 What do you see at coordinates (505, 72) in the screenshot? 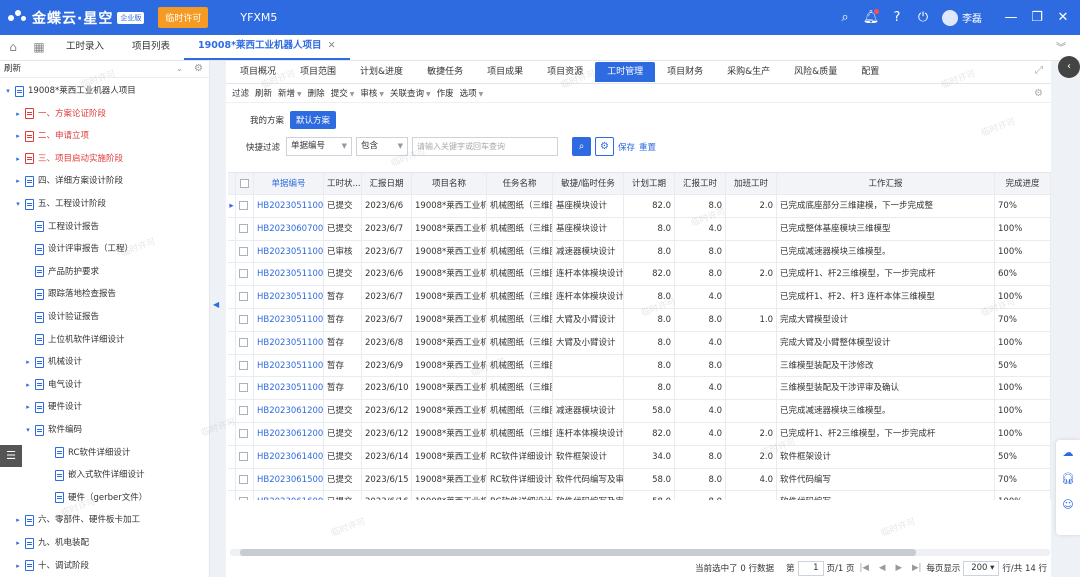
I see `module-tab: 项目成果` at bounding box center [505, 72].